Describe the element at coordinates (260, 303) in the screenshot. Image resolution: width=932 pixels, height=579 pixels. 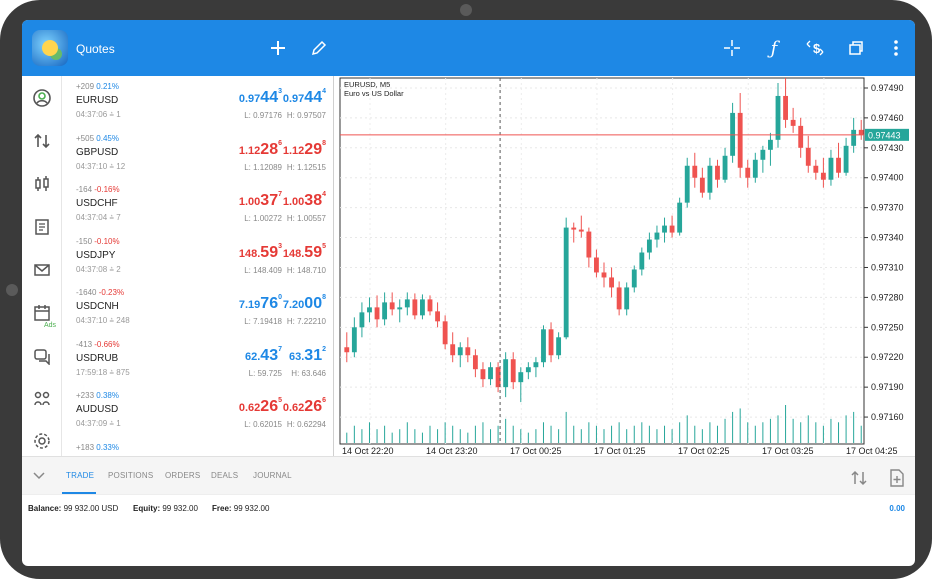
I see `bid-price: 7.19760` at that location.